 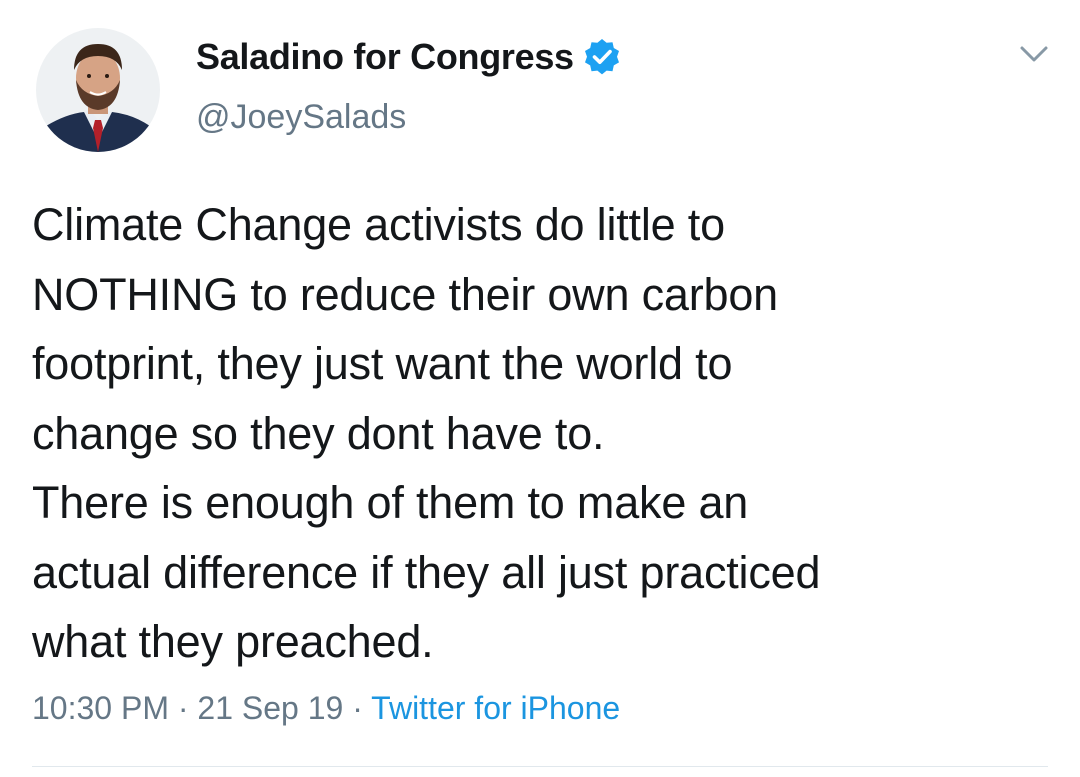 I want to click on avatar-image, so click(x=98, y=90).